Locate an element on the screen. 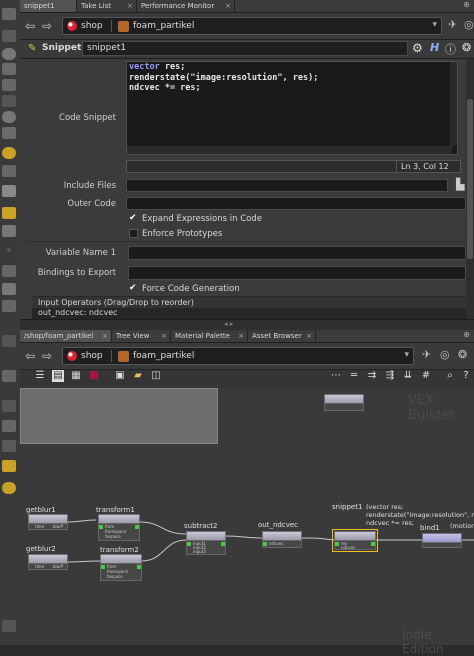 The image size is (474, 656). variable-name-field is located at coordinates (297, 253).